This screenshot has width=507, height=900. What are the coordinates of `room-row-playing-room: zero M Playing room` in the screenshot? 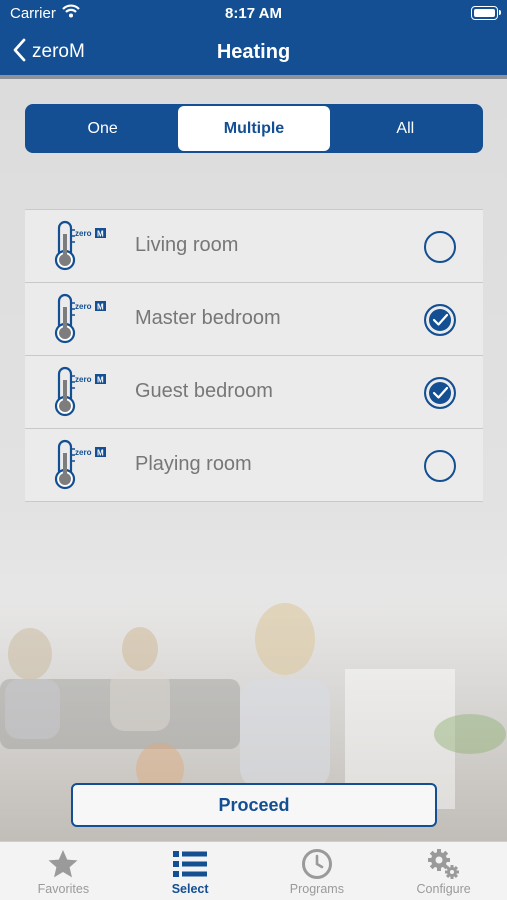 It's located at (254, 465).